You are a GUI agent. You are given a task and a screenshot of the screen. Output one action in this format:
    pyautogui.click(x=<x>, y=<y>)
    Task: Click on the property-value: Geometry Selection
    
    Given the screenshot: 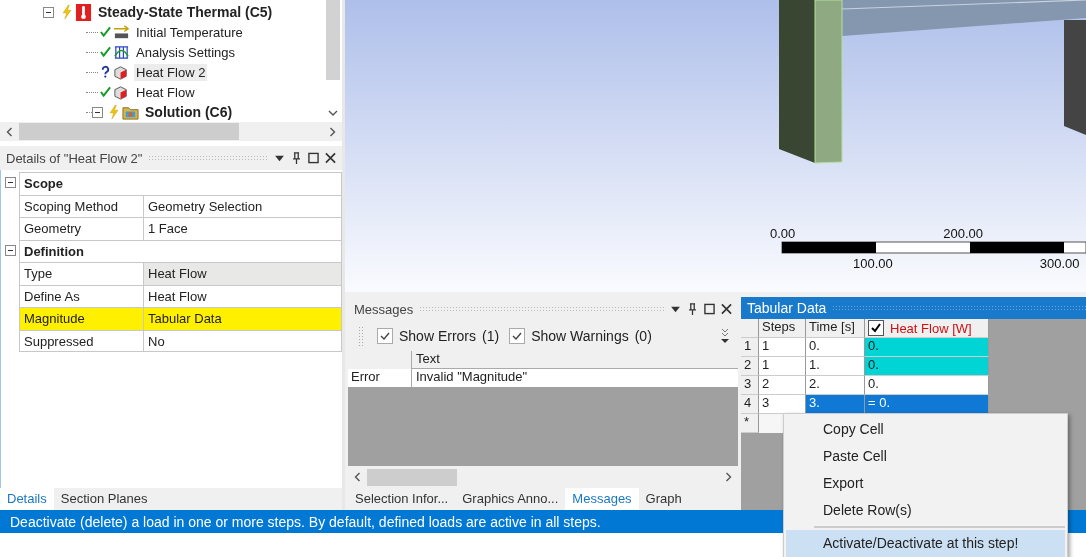 What is the action you would take?
    pyautogui.click(x=242, y=205)
    